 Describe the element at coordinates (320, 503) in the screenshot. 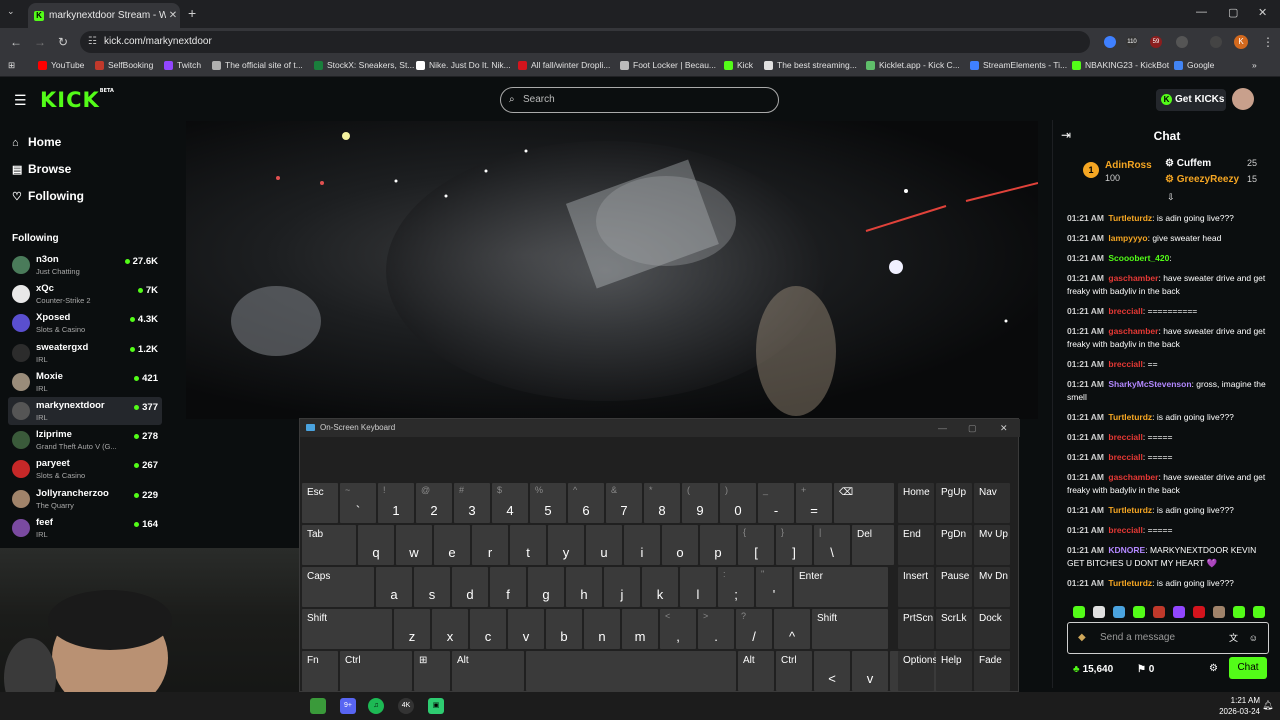

I see `key-0: Esc` at that location.